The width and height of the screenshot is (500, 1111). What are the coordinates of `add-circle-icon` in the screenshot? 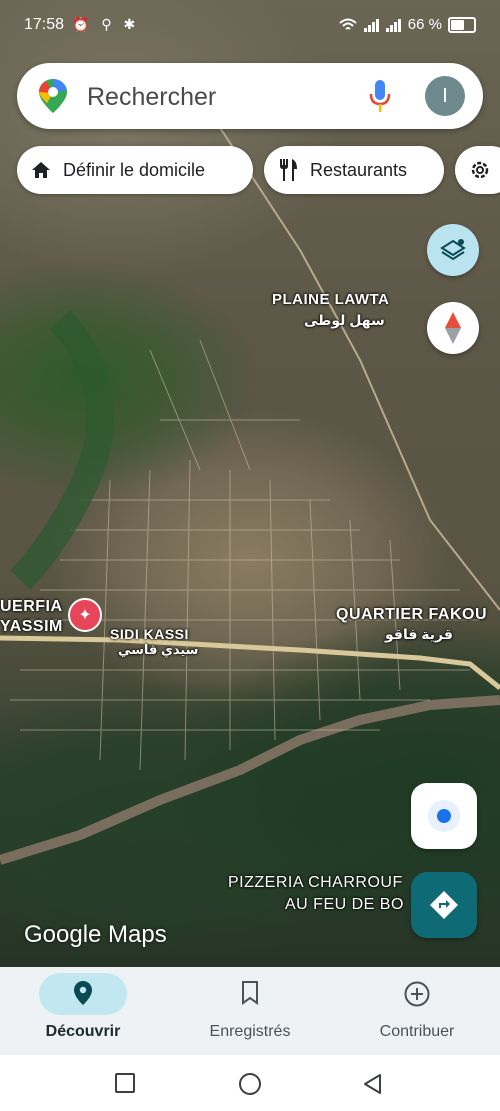 It's located at (417, 994).